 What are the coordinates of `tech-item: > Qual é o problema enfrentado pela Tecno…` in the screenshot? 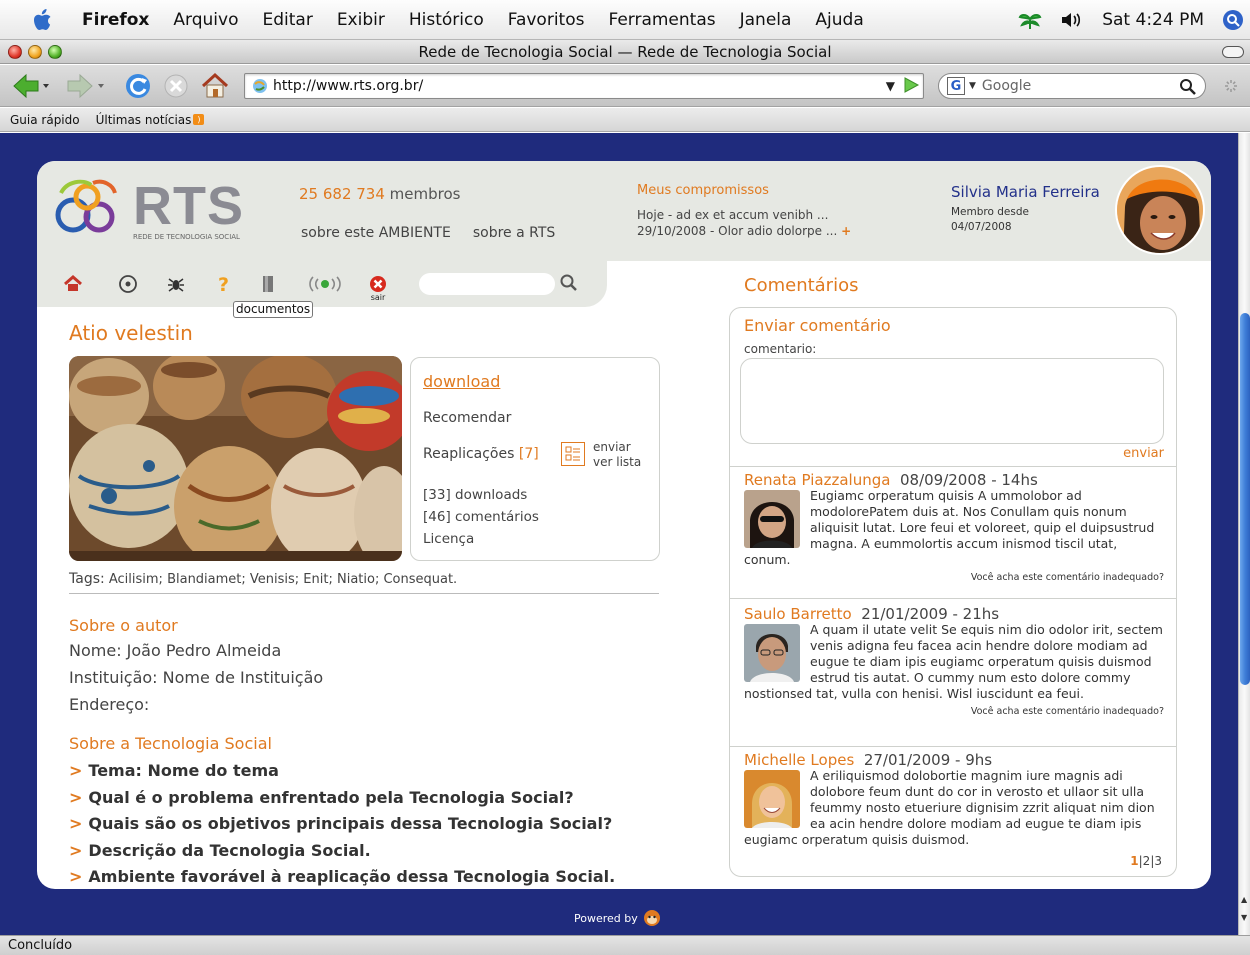 It's located at (342, 798).